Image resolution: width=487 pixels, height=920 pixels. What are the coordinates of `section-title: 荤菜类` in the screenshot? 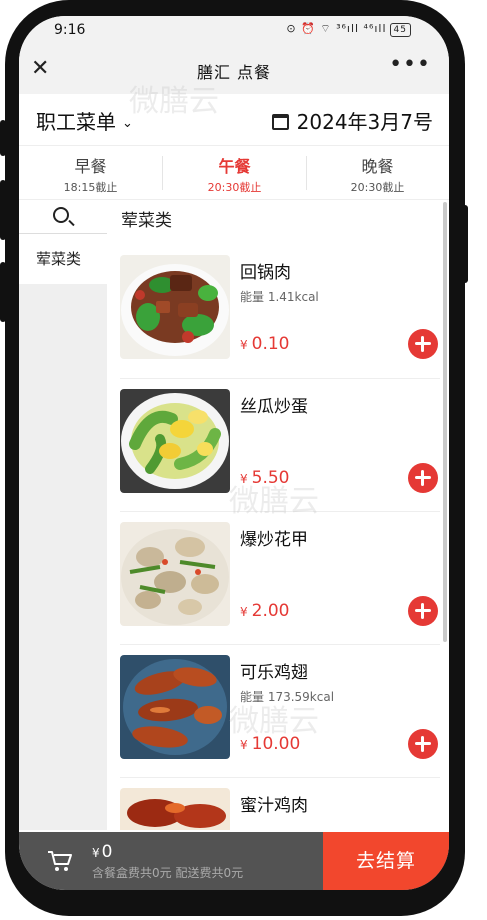 It's located at (146, 221).